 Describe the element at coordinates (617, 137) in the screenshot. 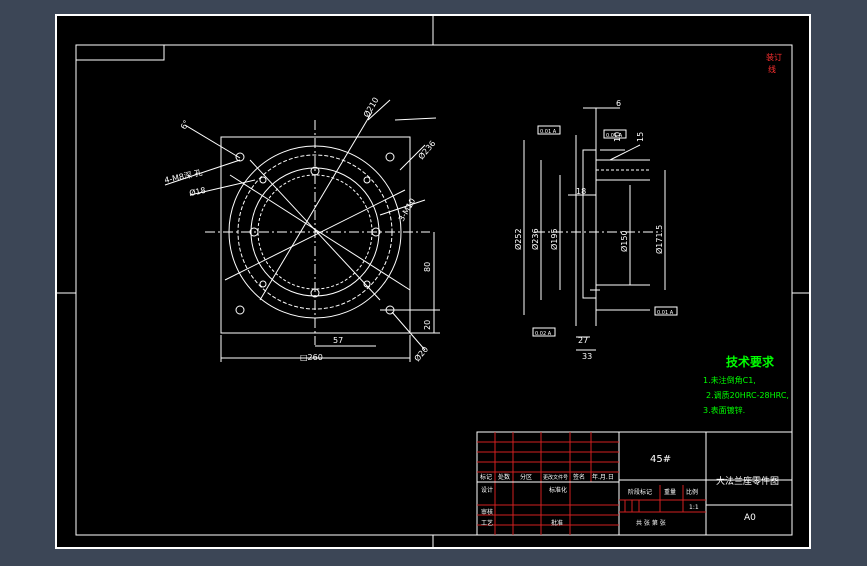

I see `dim-10: 10` at that location.